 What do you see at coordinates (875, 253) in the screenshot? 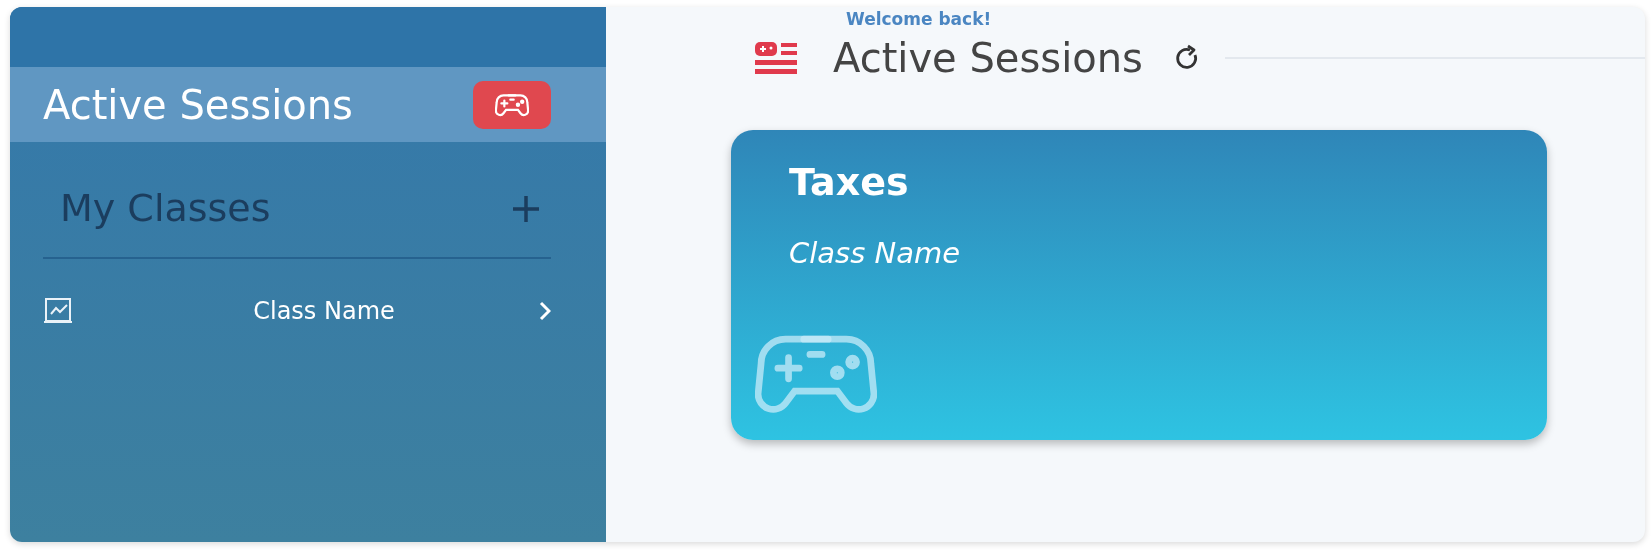
I see `session-class-name: Class Name` at bounding box center [875, 253].